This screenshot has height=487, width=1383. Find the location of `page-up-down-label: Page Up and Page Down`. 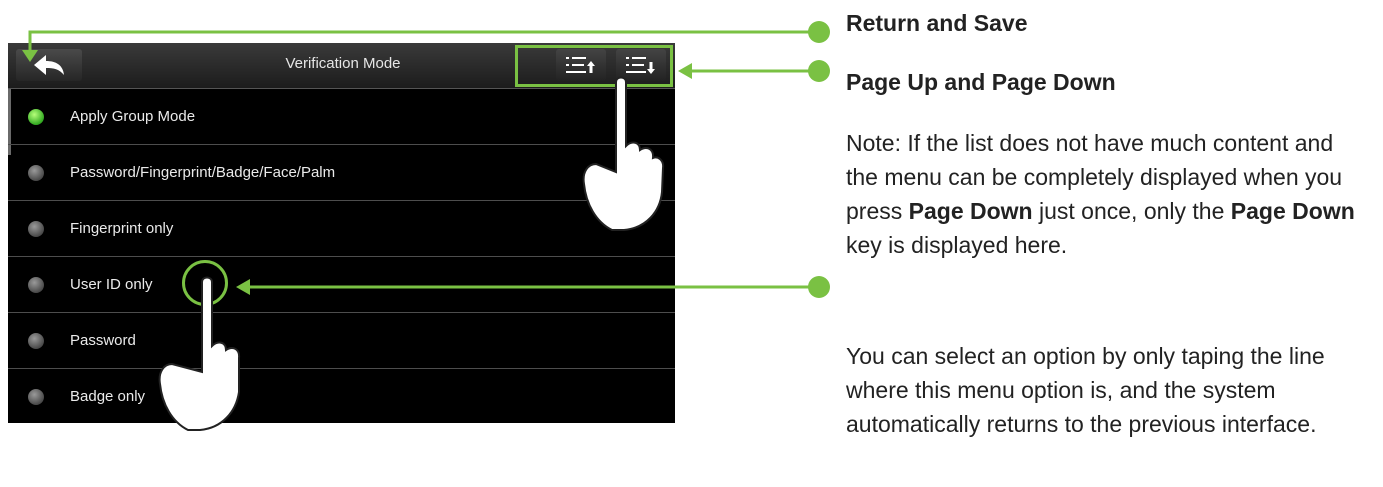

page-up-down-label: Page Up and Page Down is located at coordinates (981, 82).